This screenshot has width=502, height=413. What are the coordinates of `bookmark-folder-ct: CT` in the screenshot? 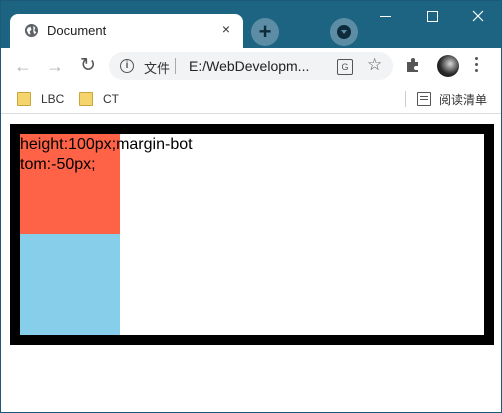 It's located at (109, 99).